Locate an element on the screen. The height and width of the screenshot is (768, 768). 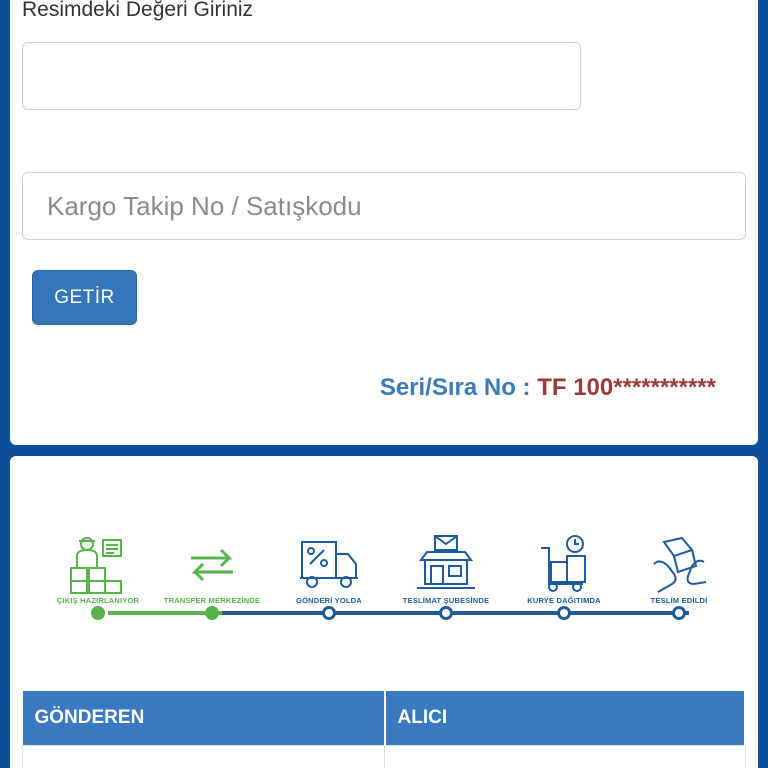
worker-boxes-icon is located at coordinates (96, 565).